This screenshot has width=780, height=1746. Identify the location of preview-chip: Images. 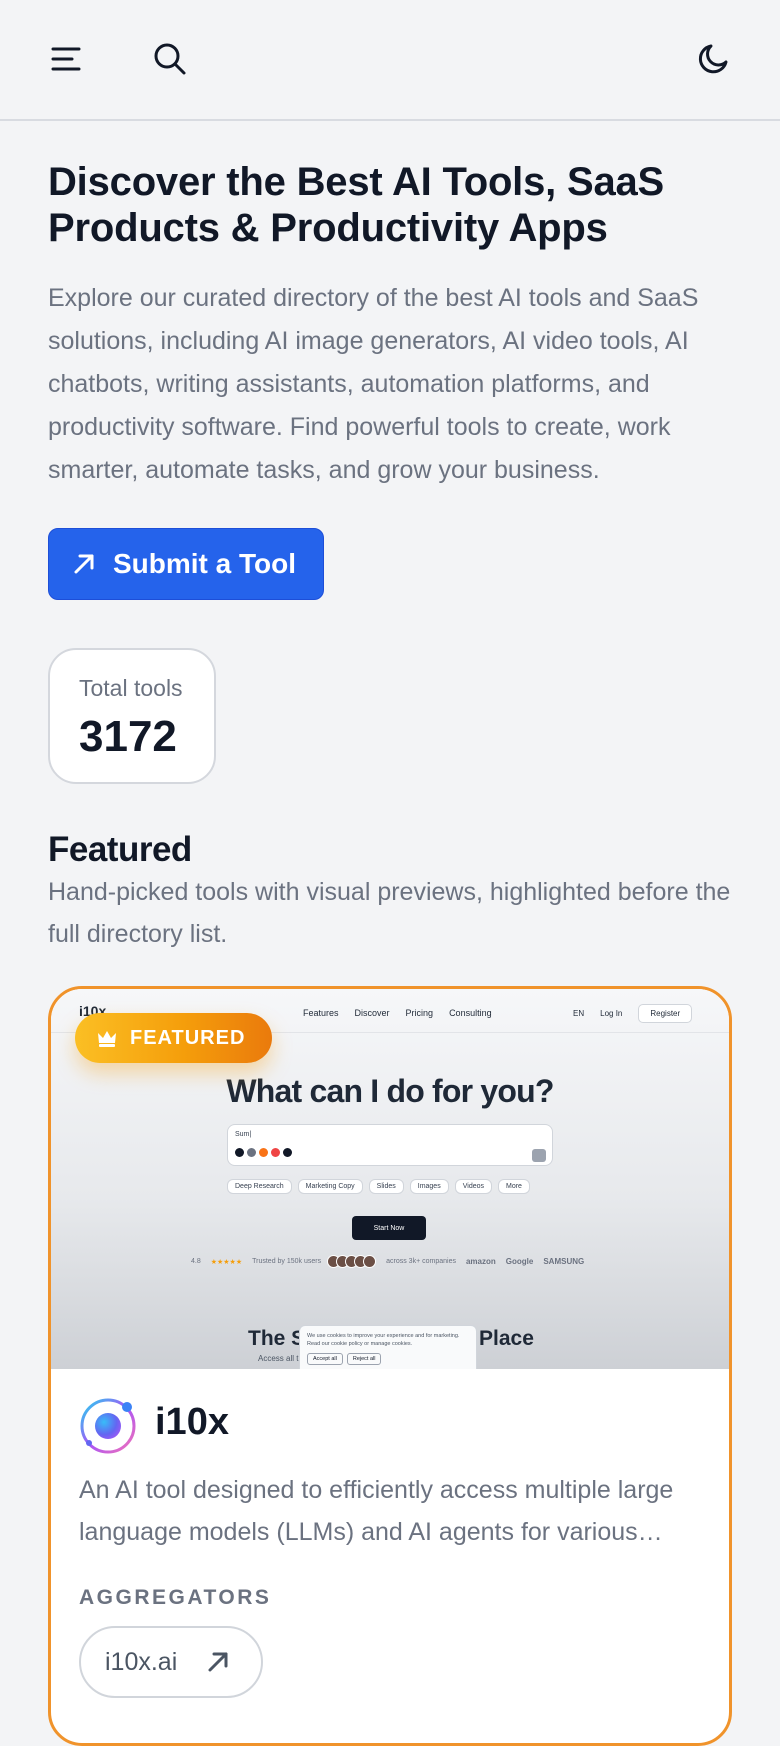
(429, 1186).